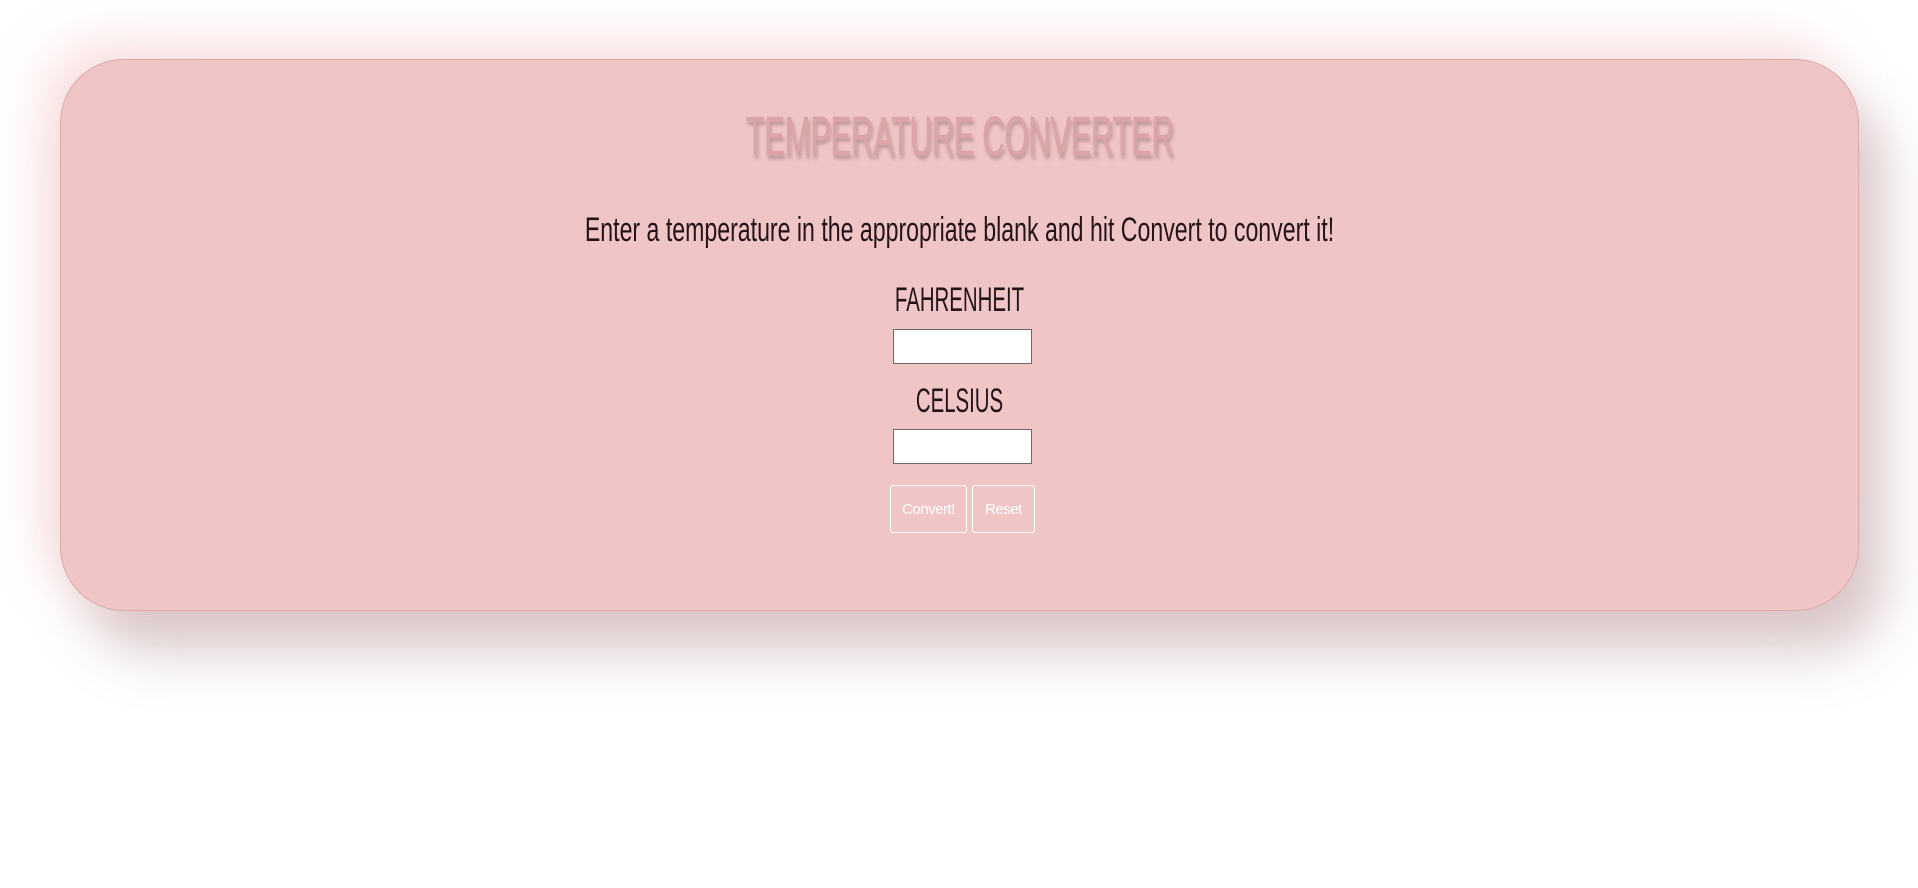 The width and height of the screenshot is (1918, 888). Describe the element at coordinates (959, 300) in the screenshot. I see `fahrenheit-label: Fahrenheit` at that location.